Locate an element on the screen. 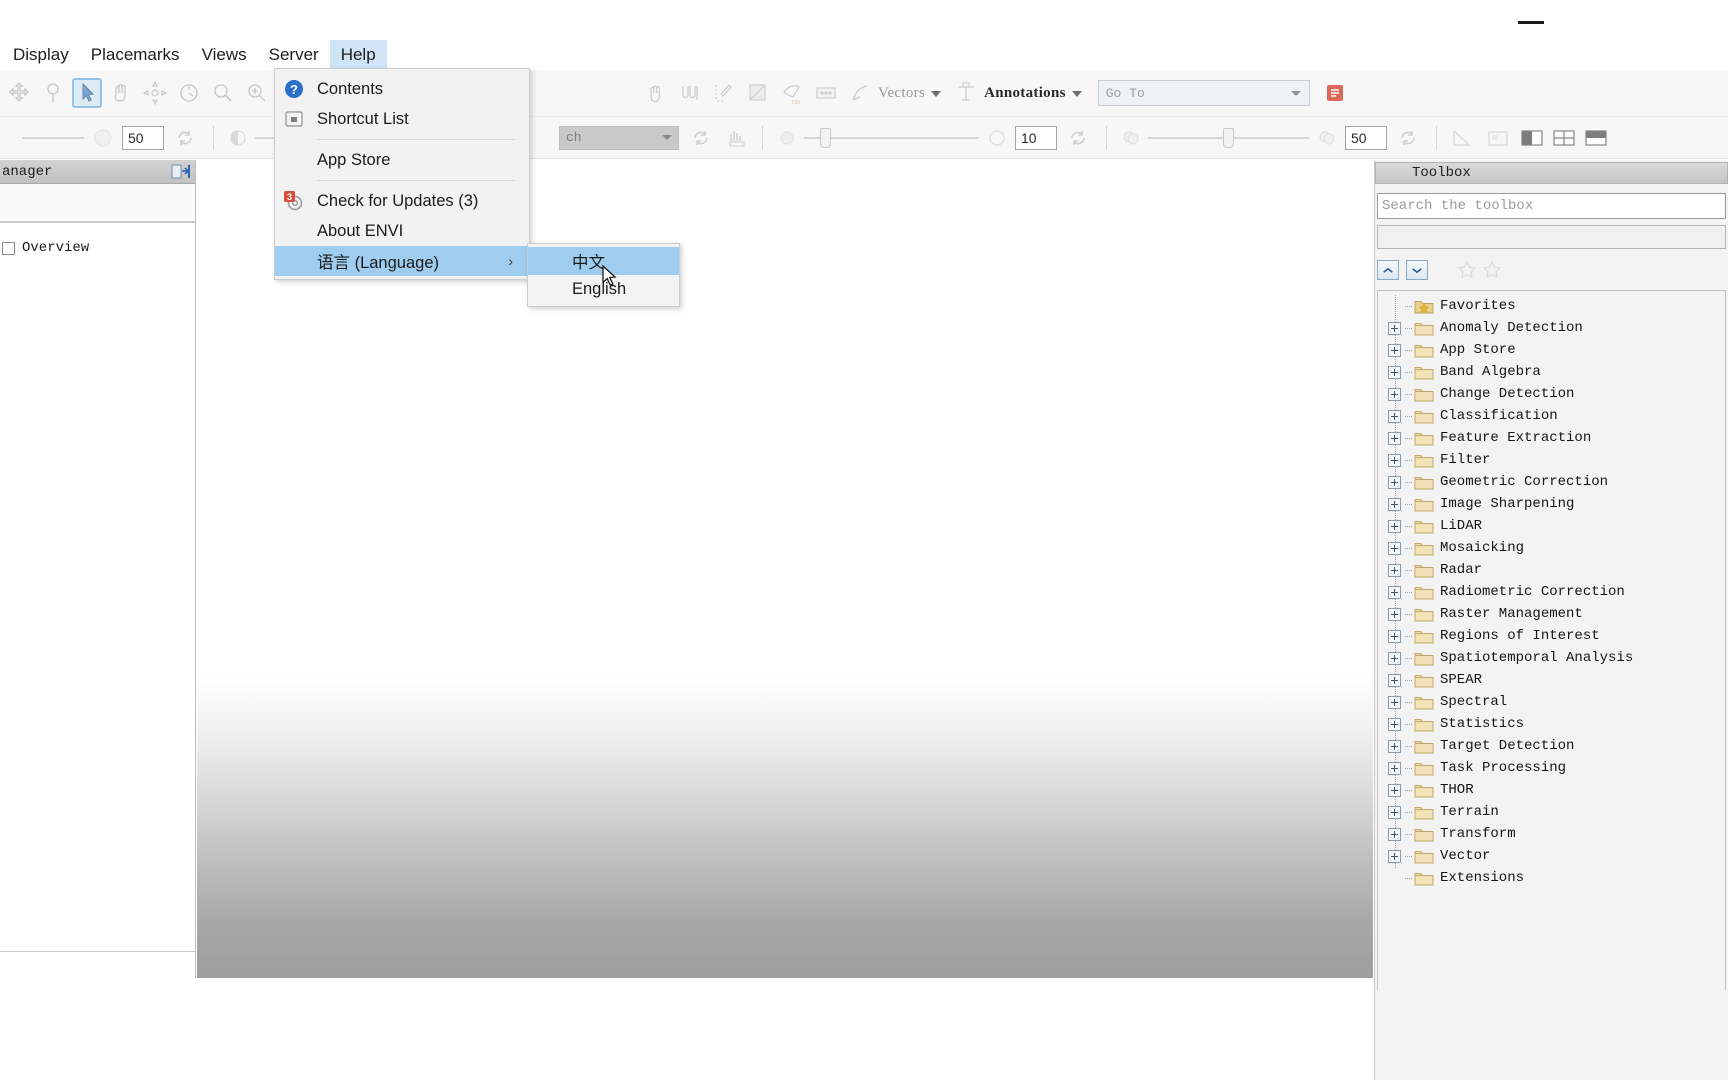 Image resolution: width=1728 pixels, height=1080 pixels. reset-transparency-icon is located at coordinates (185, 138).